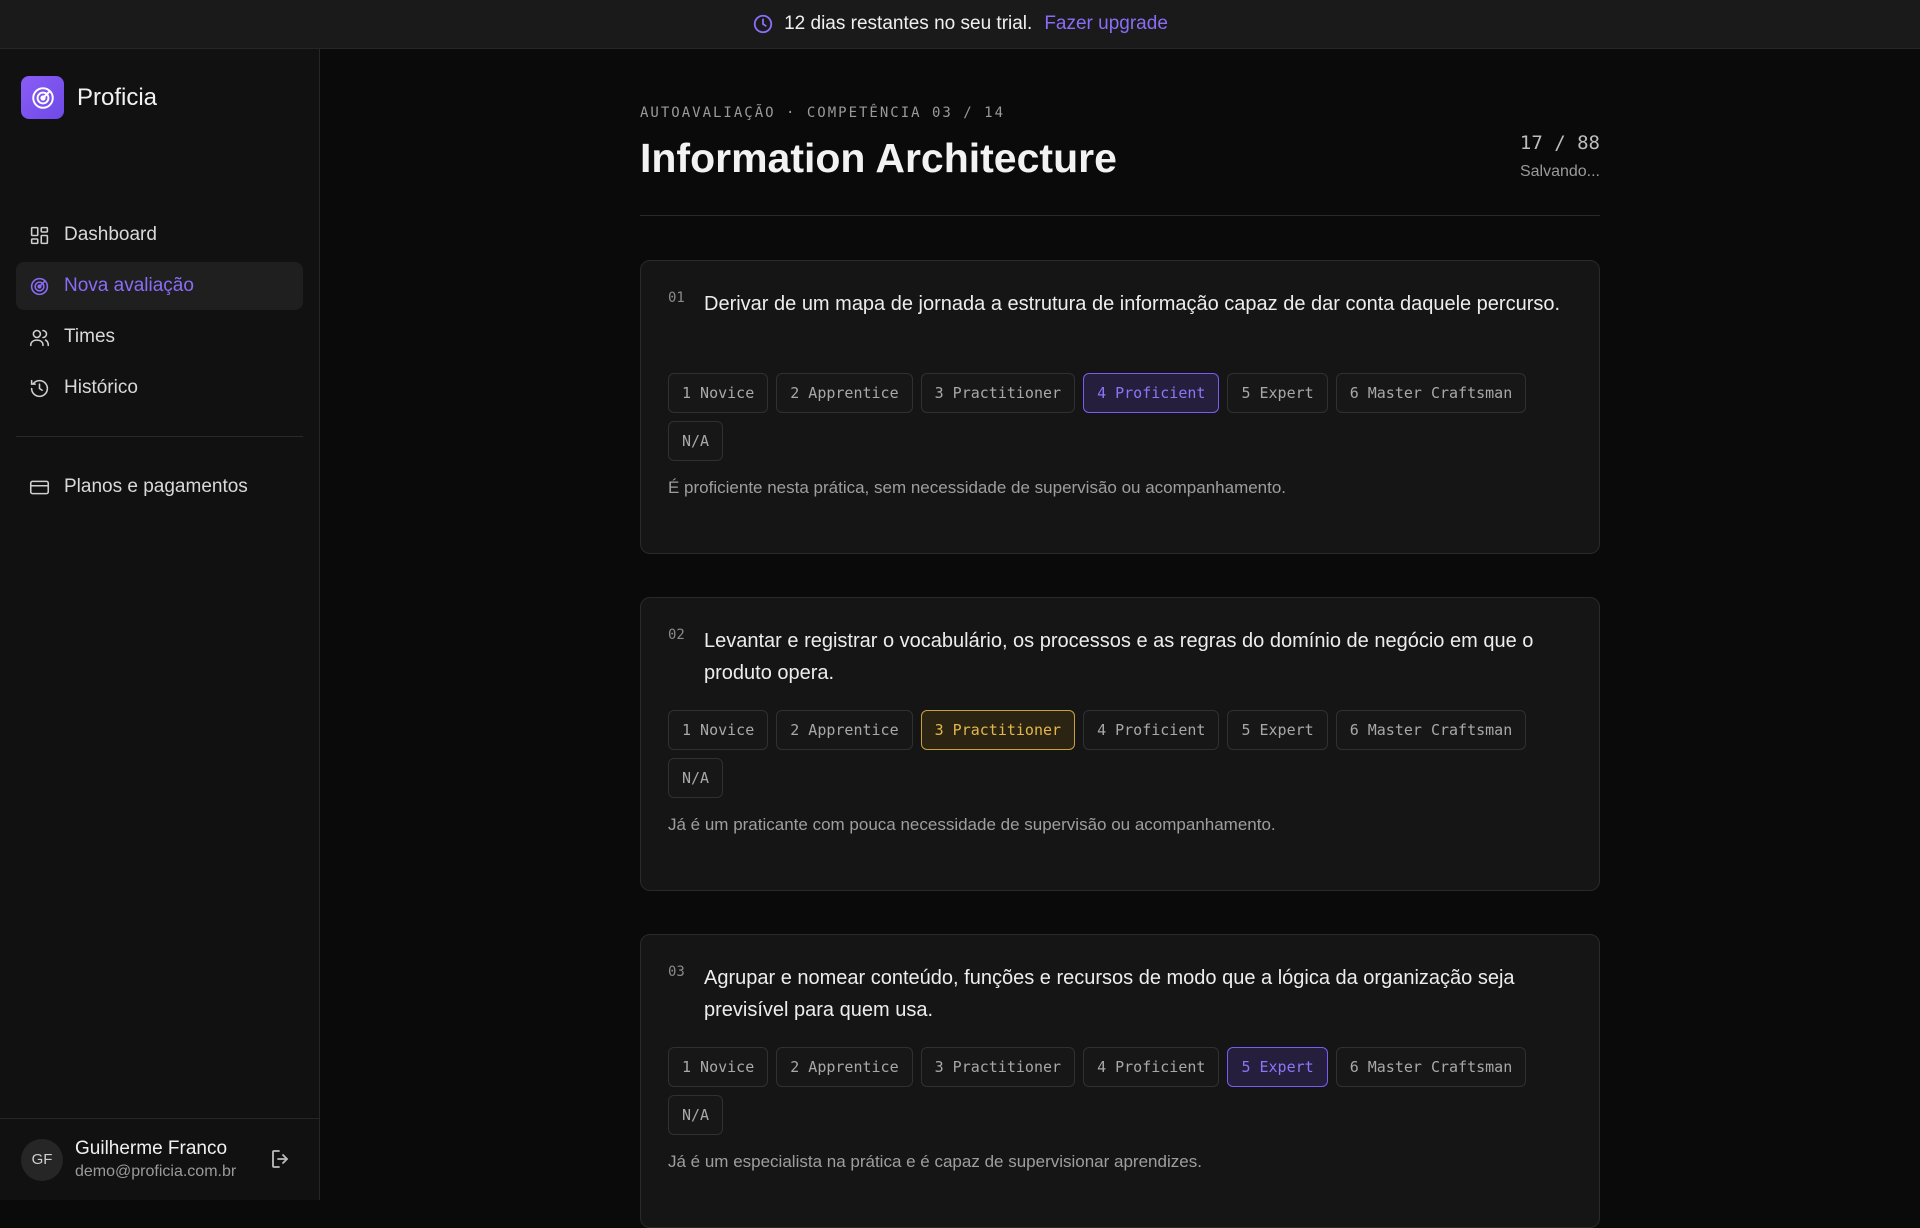 The height and width of the screenshot is (1228, 1920). What do you see at coordinates (39, 388) in the screenshot?
I see `history-icon` at bounding box center [39, 388].